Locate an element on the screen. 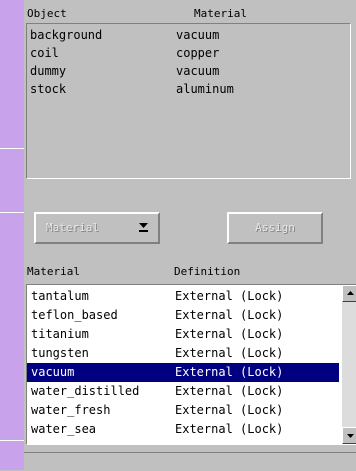 The width and height of the screenshot is (356, 471). material-name: vacuum is located at coordinates (53, 372).